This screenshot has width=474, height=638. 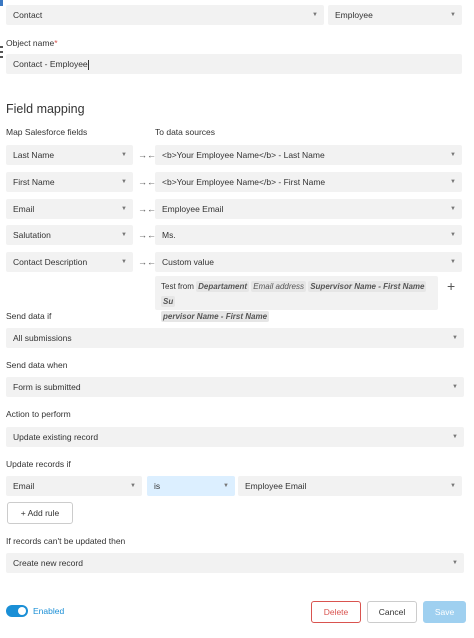 I want to click on data-source-select: <b>Your Employee Name</b> - First Name ▼, so click(x=308, y=182).